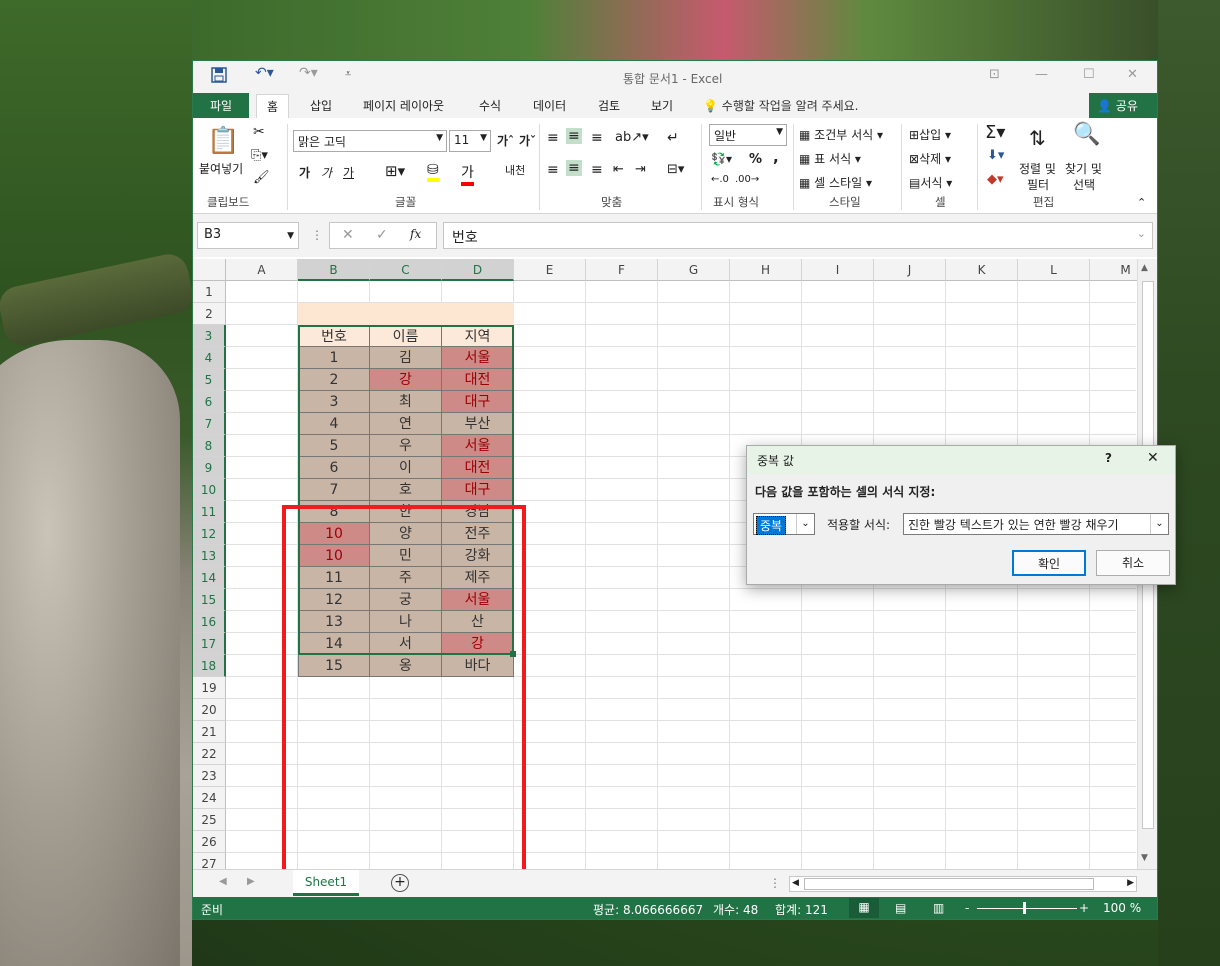 The width and height of the screenshot is (1220, 966). Describe the element at coordinates (609, 105) in the screenshot. I see `tab-review: 검토` at that location.